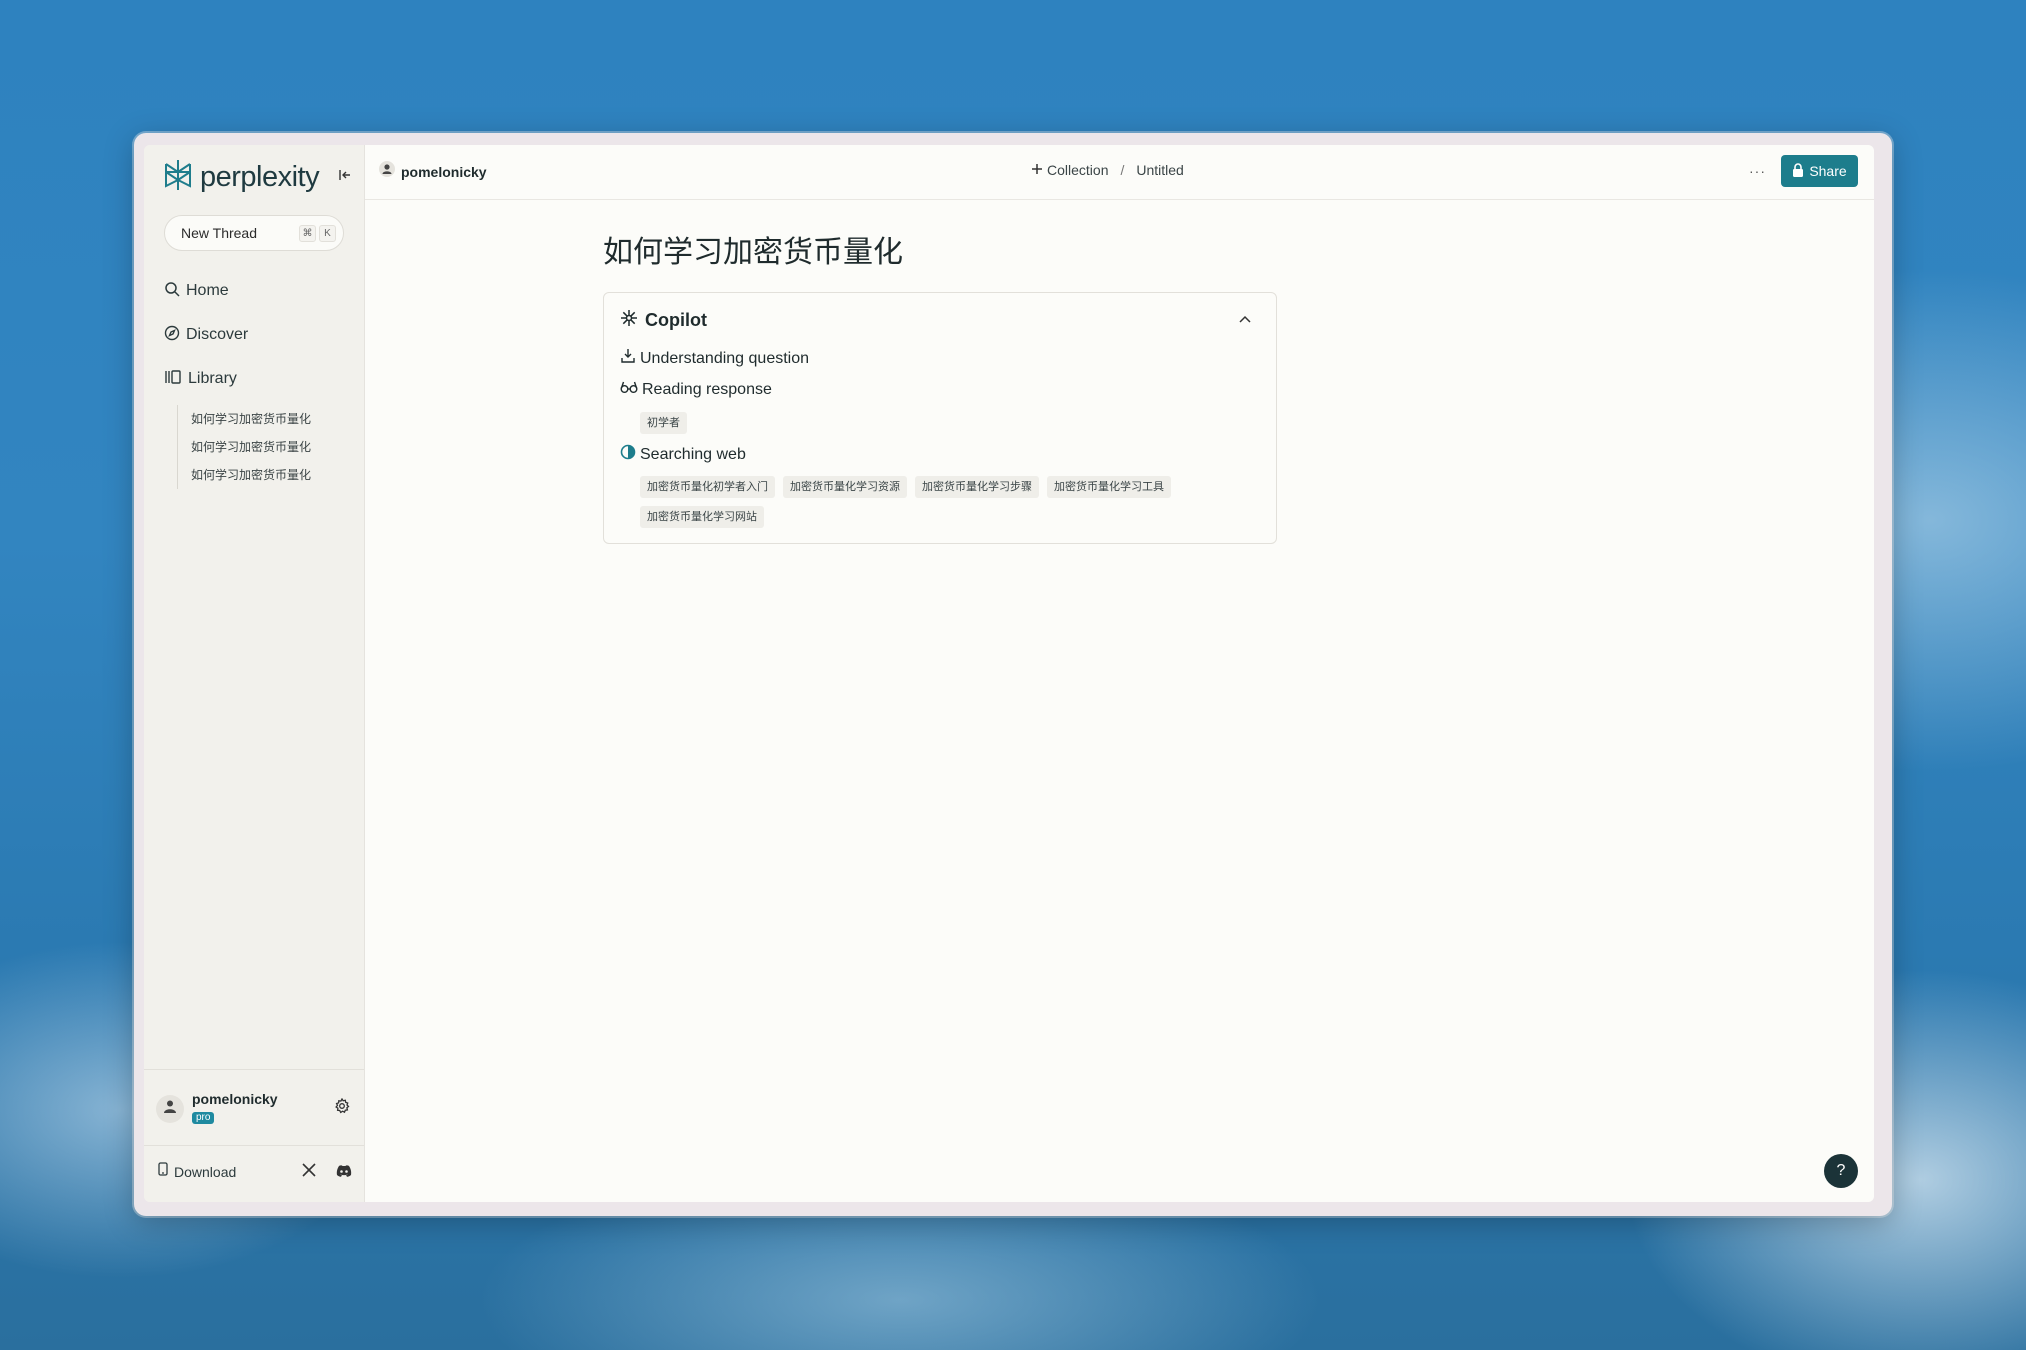  I want to click on collapse-sidebar-button, so click(345, 177).